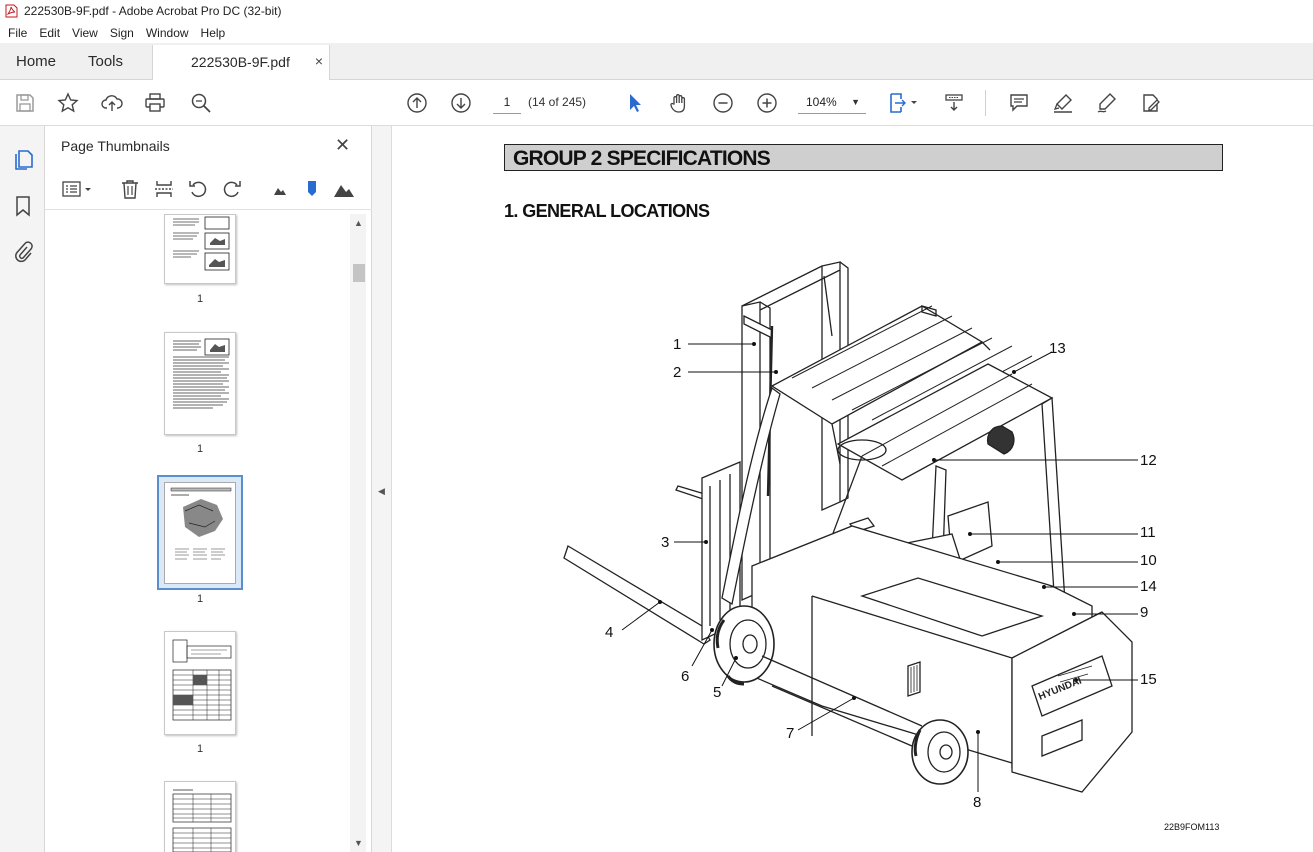 This screenshot has width=1313, height=852. I want to click on delete-page-icon, so click(131, 190).